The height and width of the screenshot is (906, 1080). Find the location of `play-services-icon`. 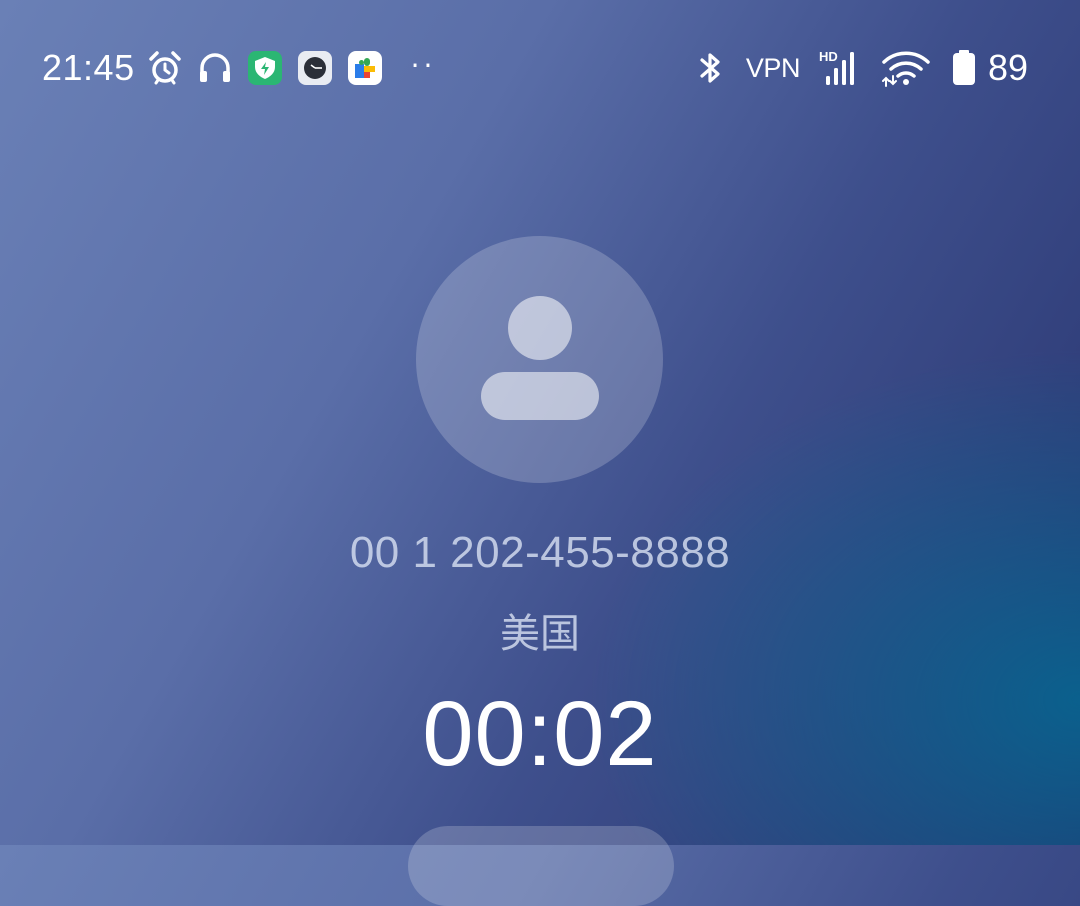

play-services-icon is located at coordinates (365, 68).